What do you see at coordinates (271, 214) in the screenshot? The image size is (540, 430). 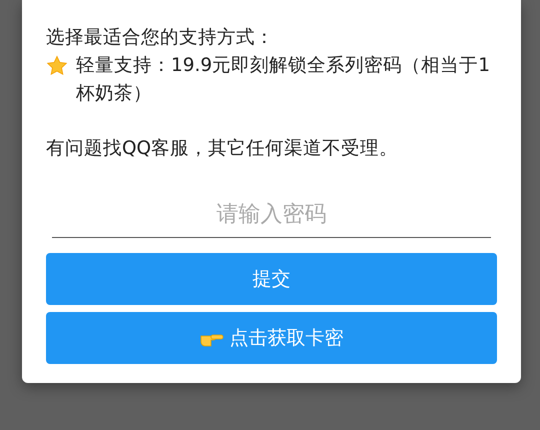 I see `password-field: 请输入密码` at bounding box center [271, 214].